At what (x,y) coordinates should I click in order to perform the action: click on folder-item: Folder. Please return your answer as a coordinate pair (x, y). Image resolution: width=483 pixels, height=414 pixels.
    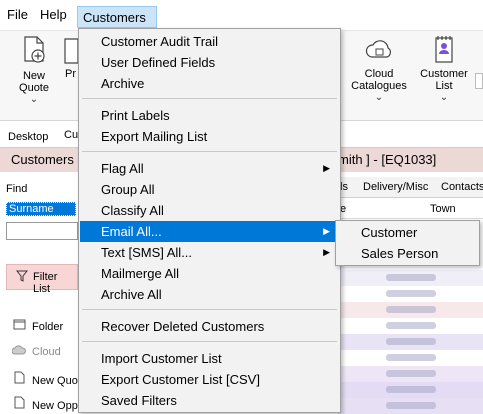
    Looking at the image, I should click on (37, 326).